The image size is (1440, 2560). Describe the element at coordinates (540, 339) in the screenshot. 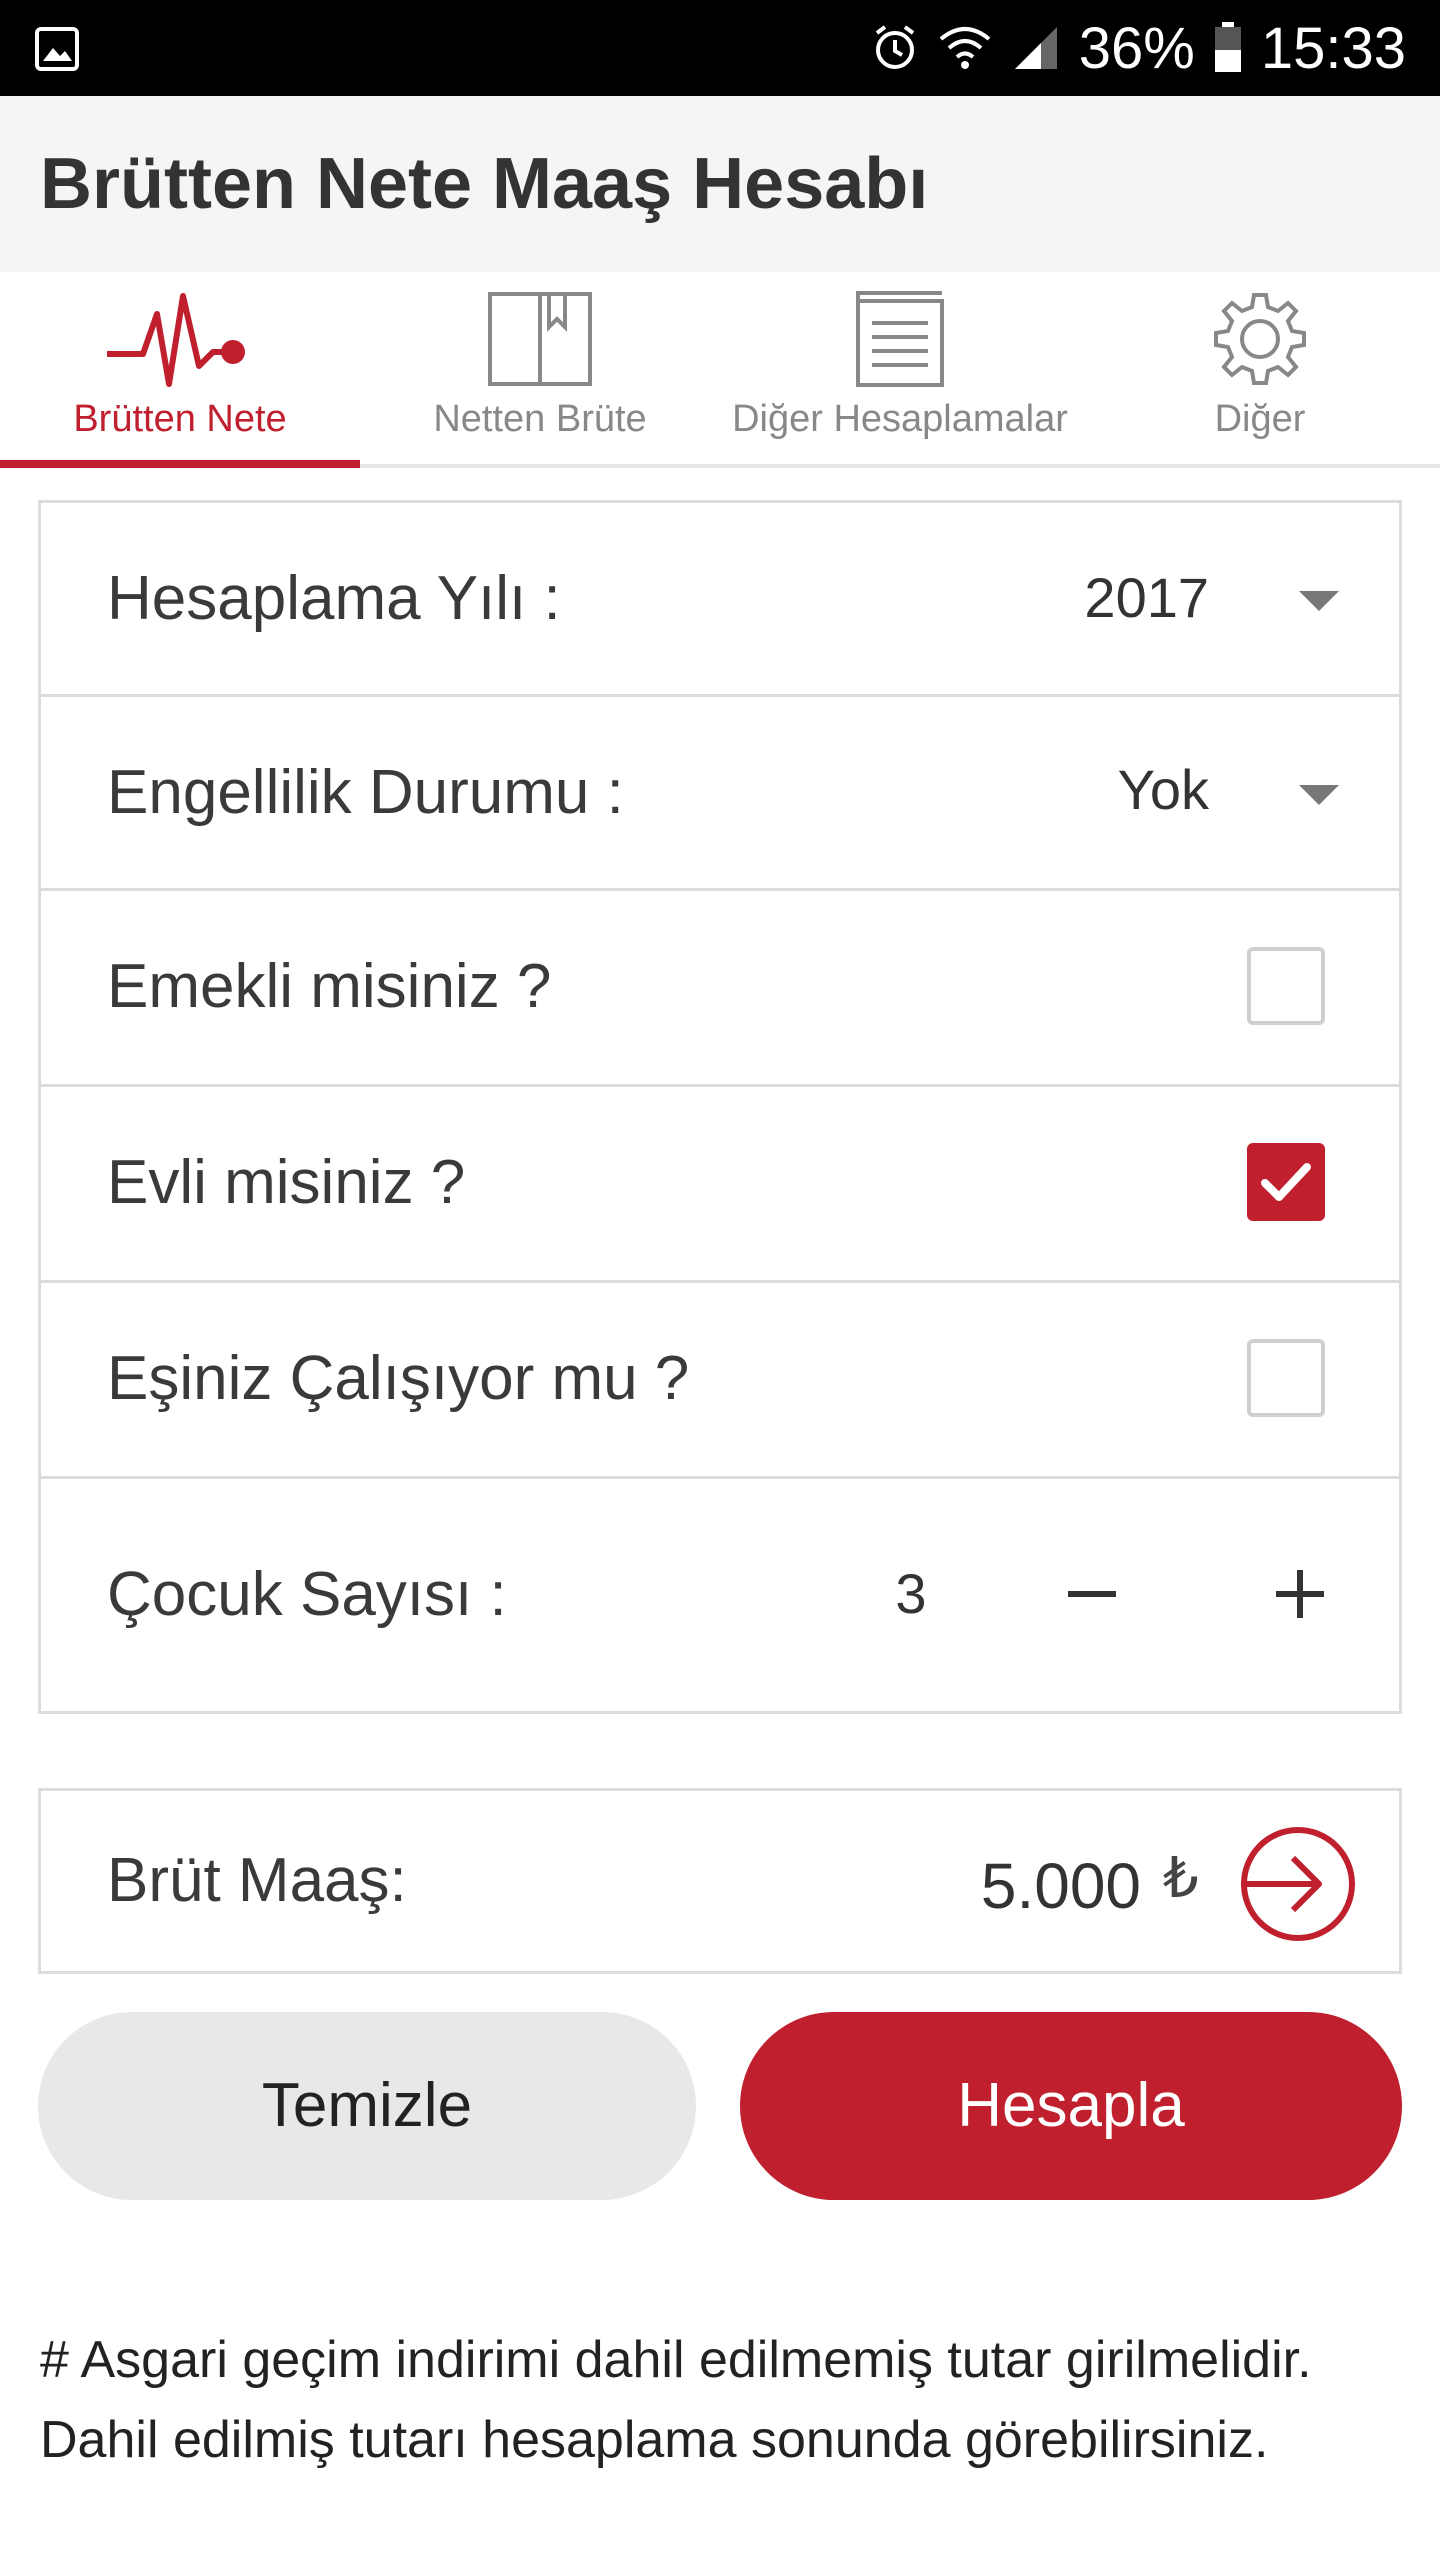

I see `book-icon` at that location.